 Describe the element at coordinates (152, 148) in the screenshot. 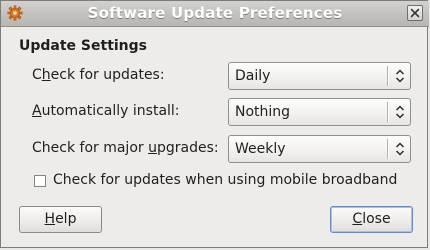

I see `label-mnemonic: u` at that location.